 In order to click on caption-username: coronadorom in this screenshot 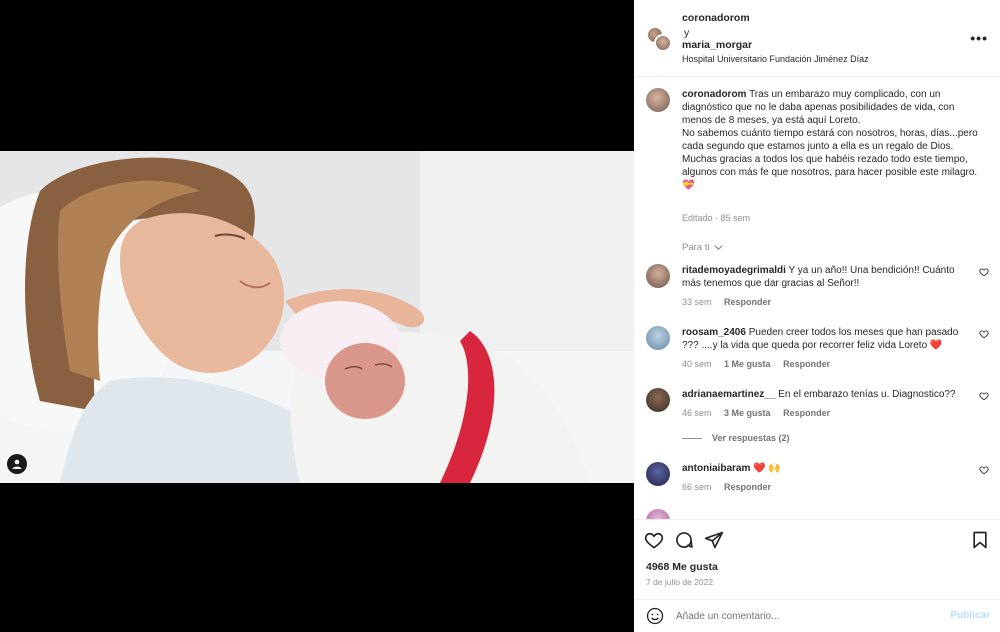, I will do `click(714, 94)`.